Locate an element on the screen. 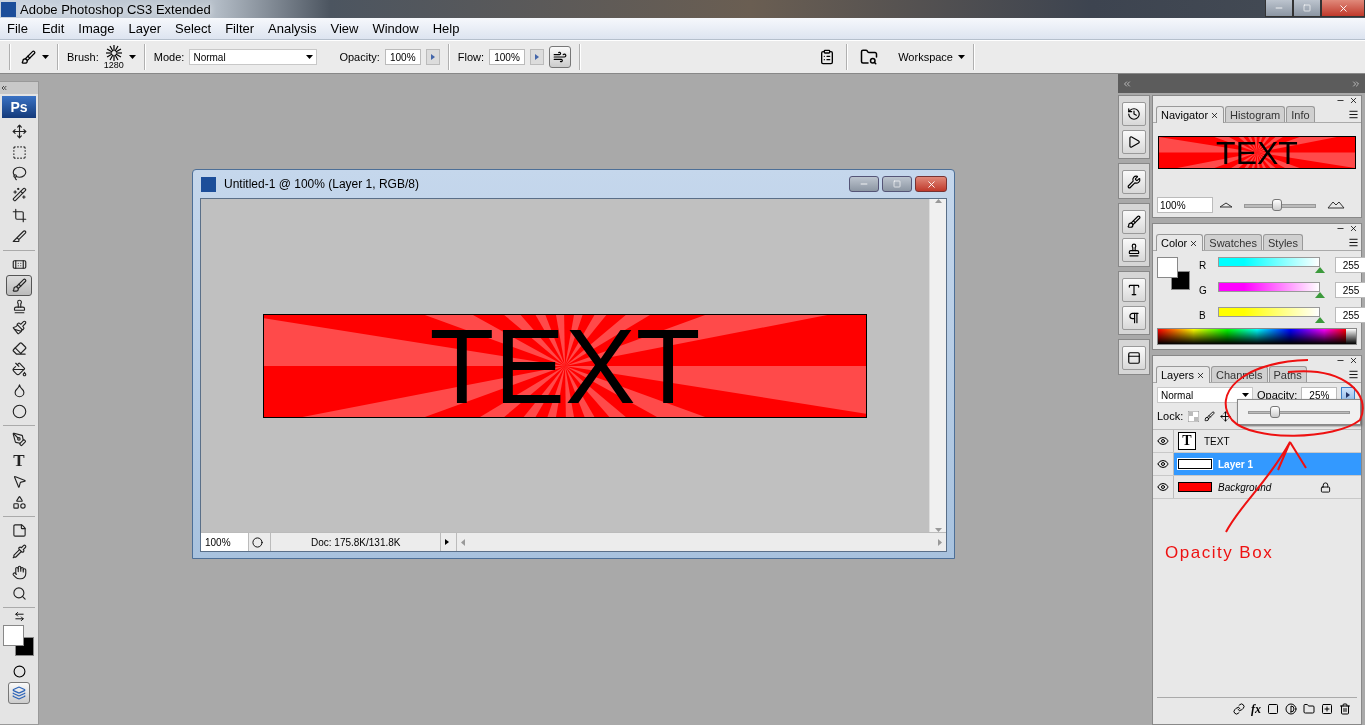 The image size is (1365, 725). menu-item: File is located at coordinates (17, 28).